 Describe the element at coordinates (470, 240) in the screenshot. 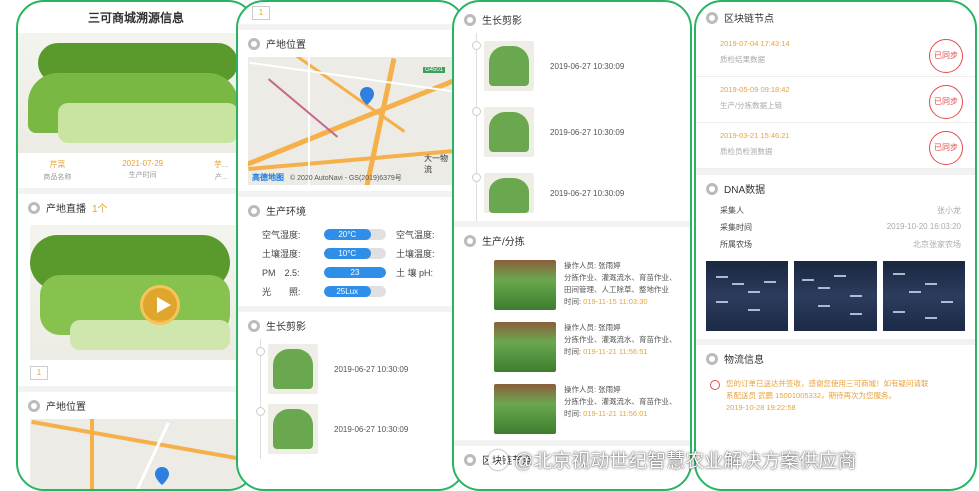

I see `production-icon` at that location.